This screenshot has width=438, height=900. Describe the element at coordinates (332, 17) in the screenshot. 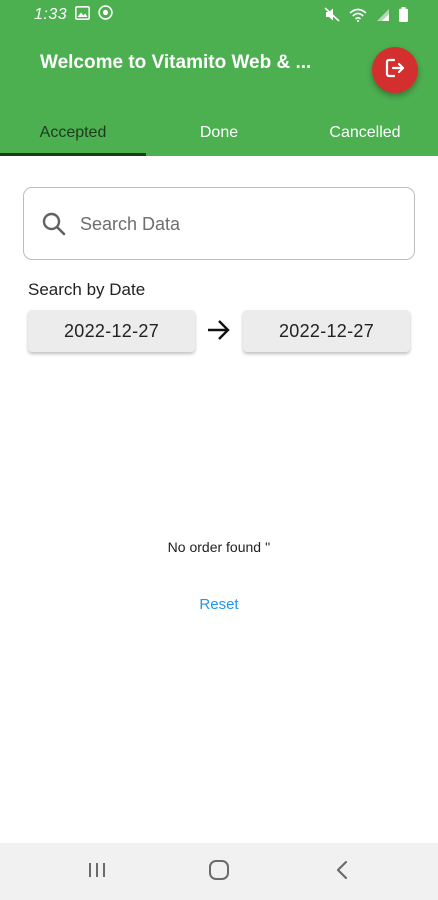

I see `mute-icon` at that location.